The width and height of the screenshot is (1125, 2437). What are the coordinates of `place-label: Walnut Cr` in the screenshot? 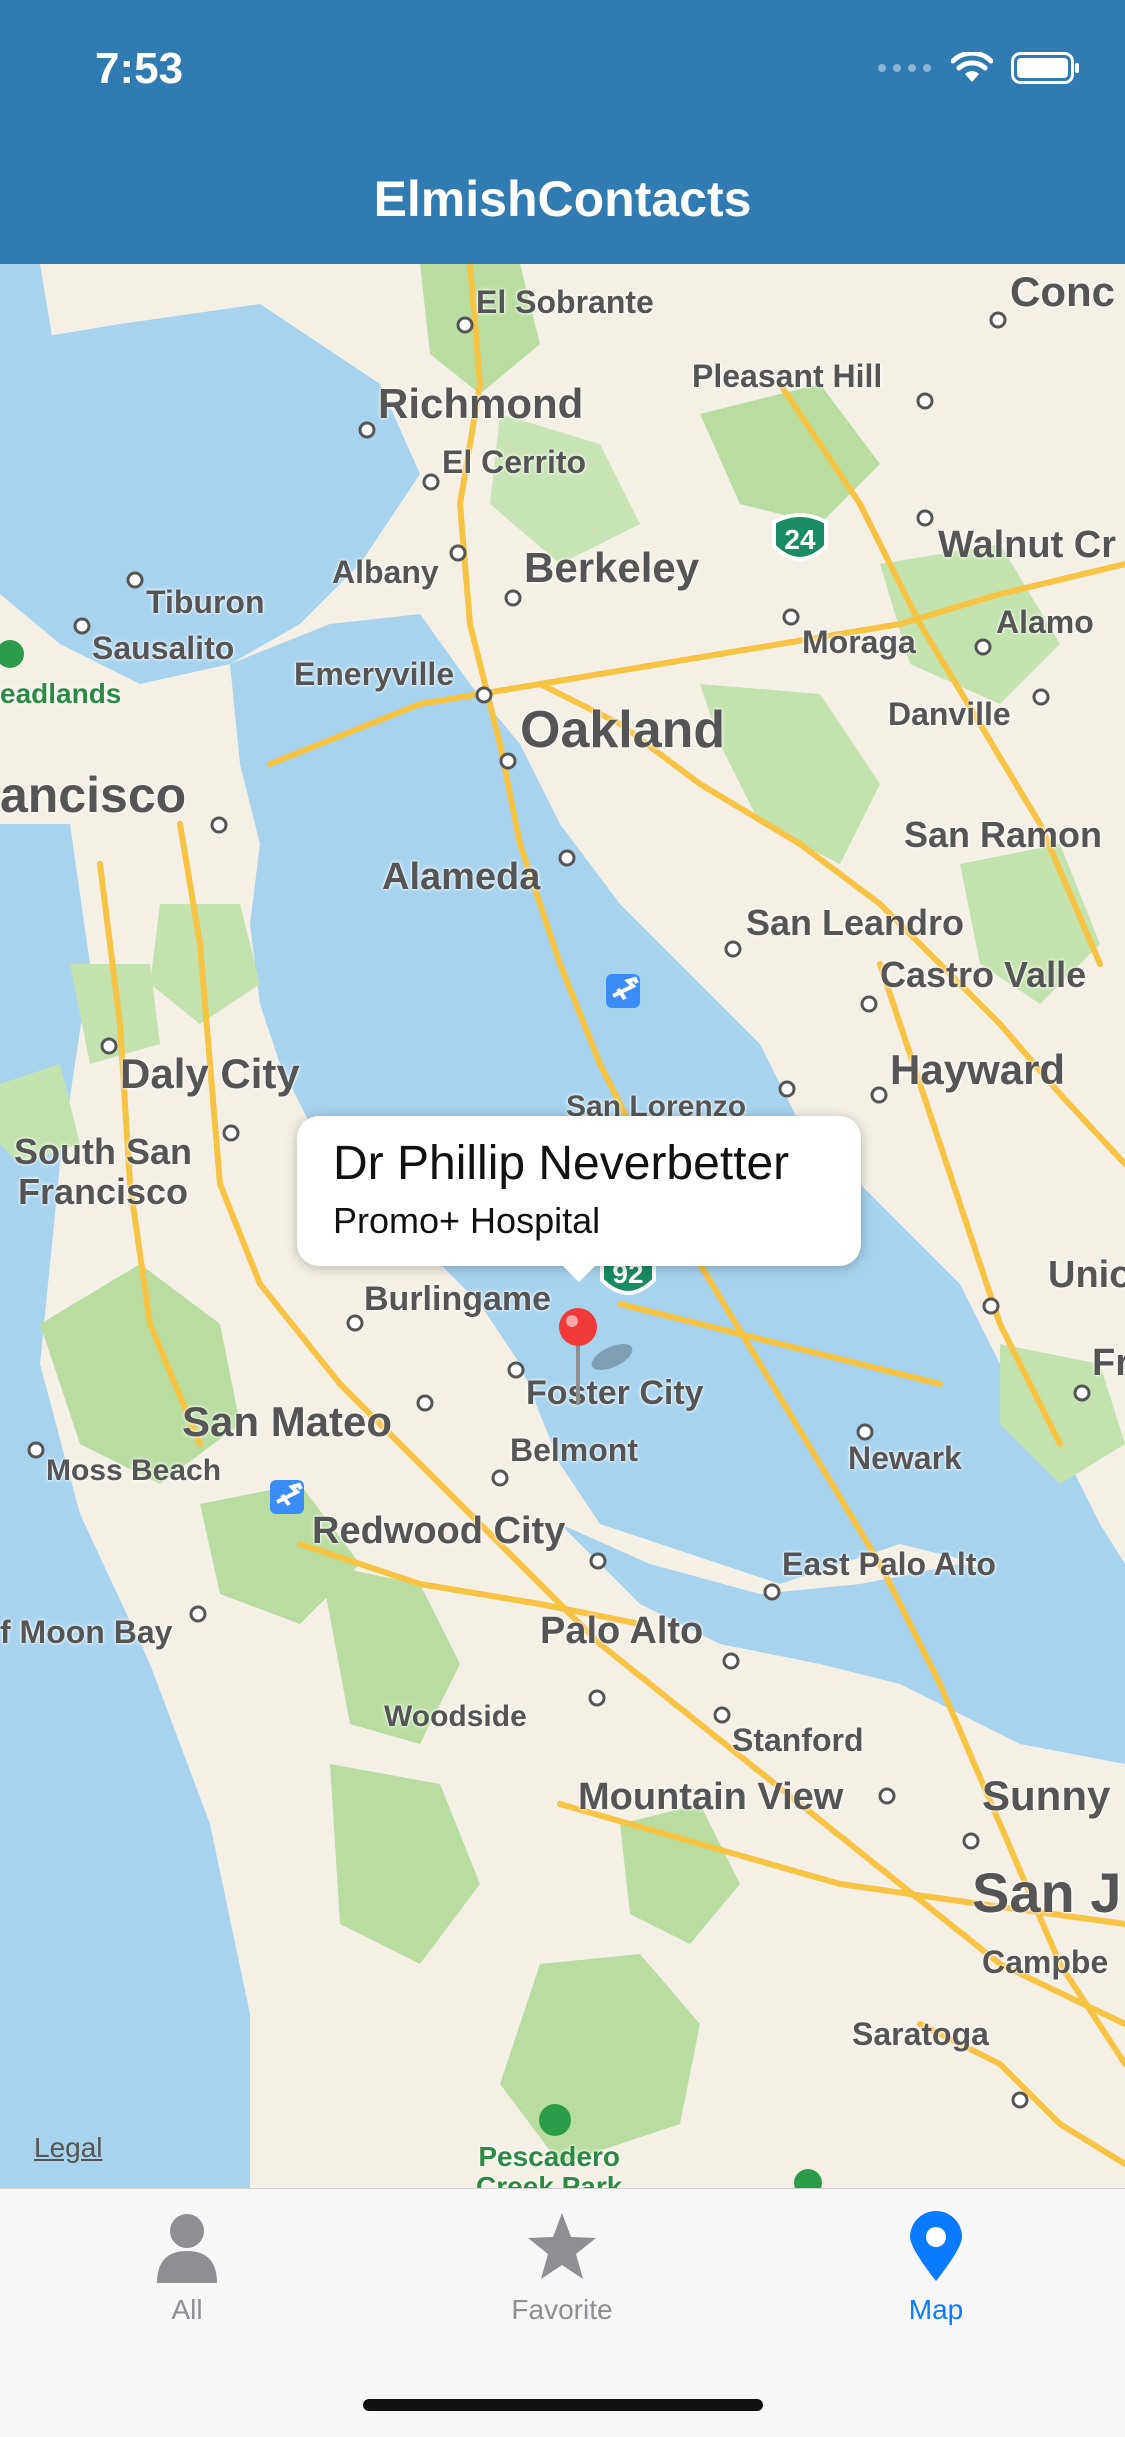 It's located at (1027, 545).